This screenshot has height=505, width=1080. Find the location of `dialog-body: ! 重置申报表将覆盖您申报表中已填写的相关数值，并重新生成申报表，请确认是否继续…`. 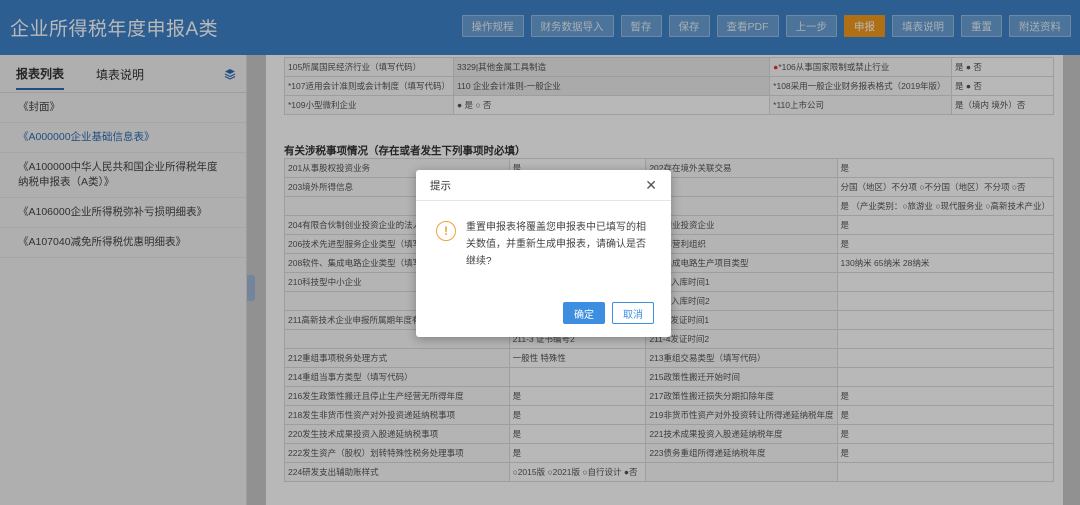

dialog-body: ! 重置申报表将覆盖您申报表中已填写的相关数值，并重新生成申报表，请确认是否继续… is located at coordinates (543, 235).